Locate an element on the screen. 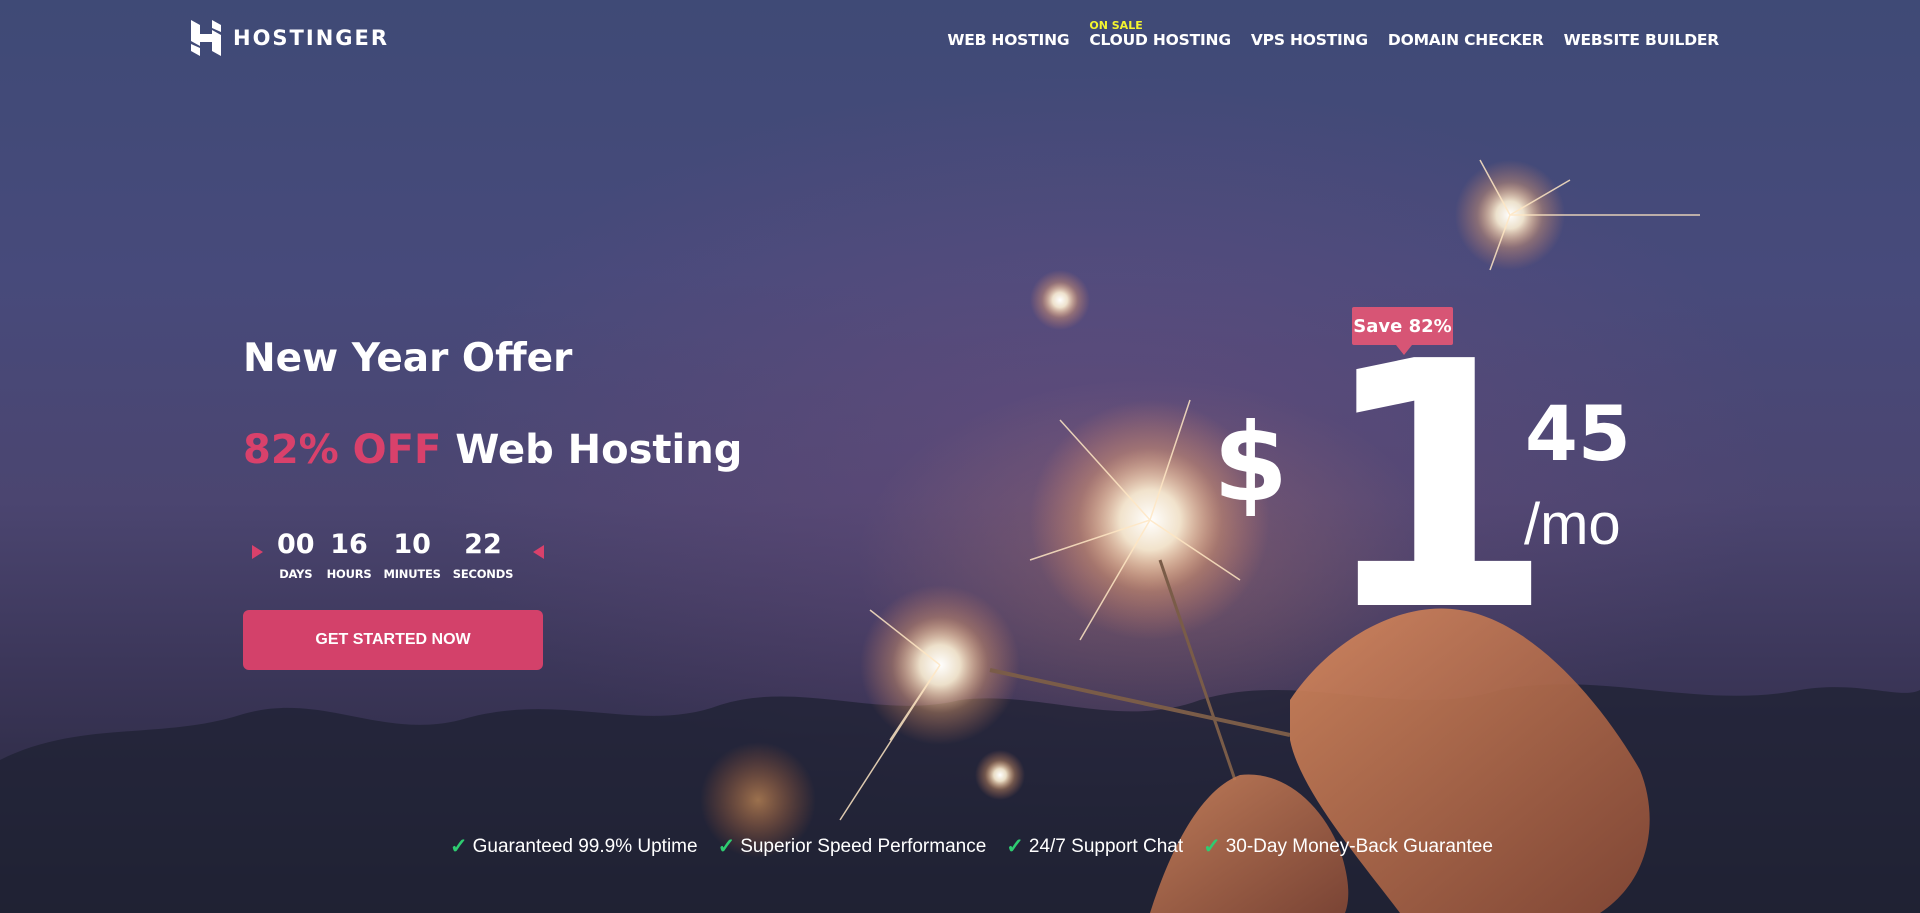 The width and height of the screenshot is (1920, 913). feature-speed: Superior Speed Performance is located at coordinates (863, 846).